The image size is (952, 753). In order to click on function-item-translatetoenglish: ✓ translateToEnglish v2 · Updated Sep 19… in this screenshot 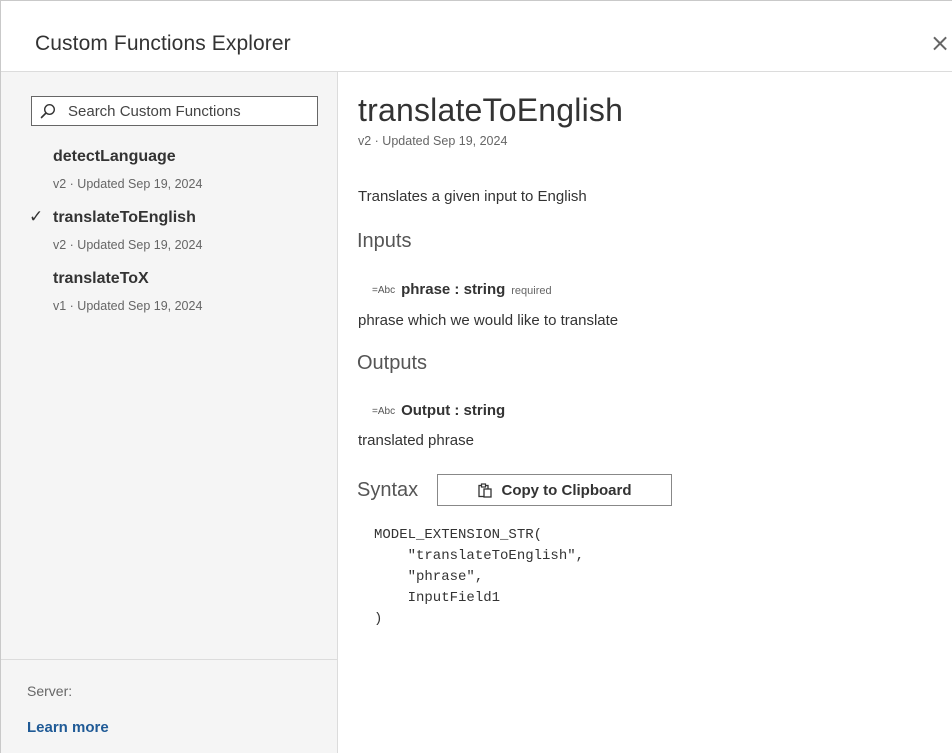, I will do `click(169, 235)`.